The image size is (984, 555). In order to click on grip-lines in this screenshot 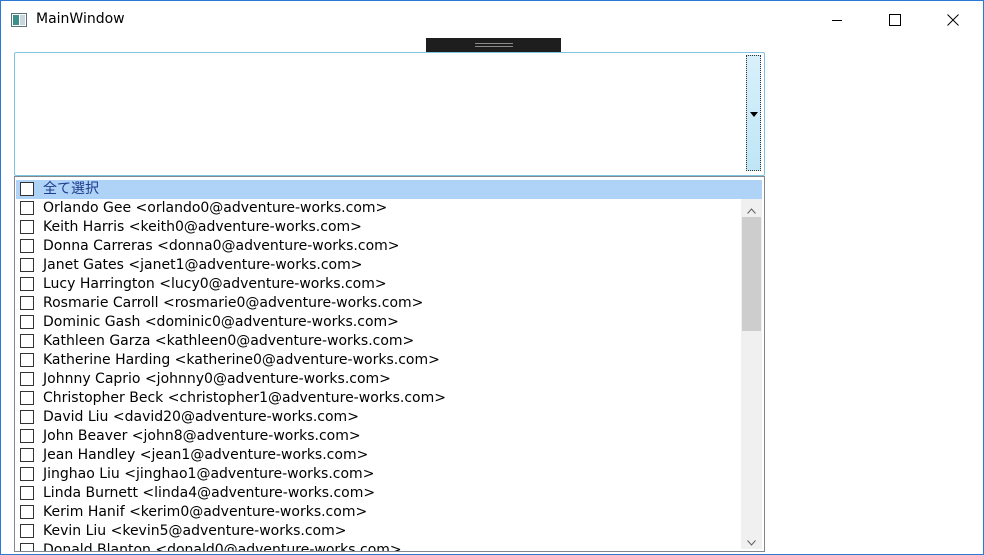, I will do `click(494, 45)`.